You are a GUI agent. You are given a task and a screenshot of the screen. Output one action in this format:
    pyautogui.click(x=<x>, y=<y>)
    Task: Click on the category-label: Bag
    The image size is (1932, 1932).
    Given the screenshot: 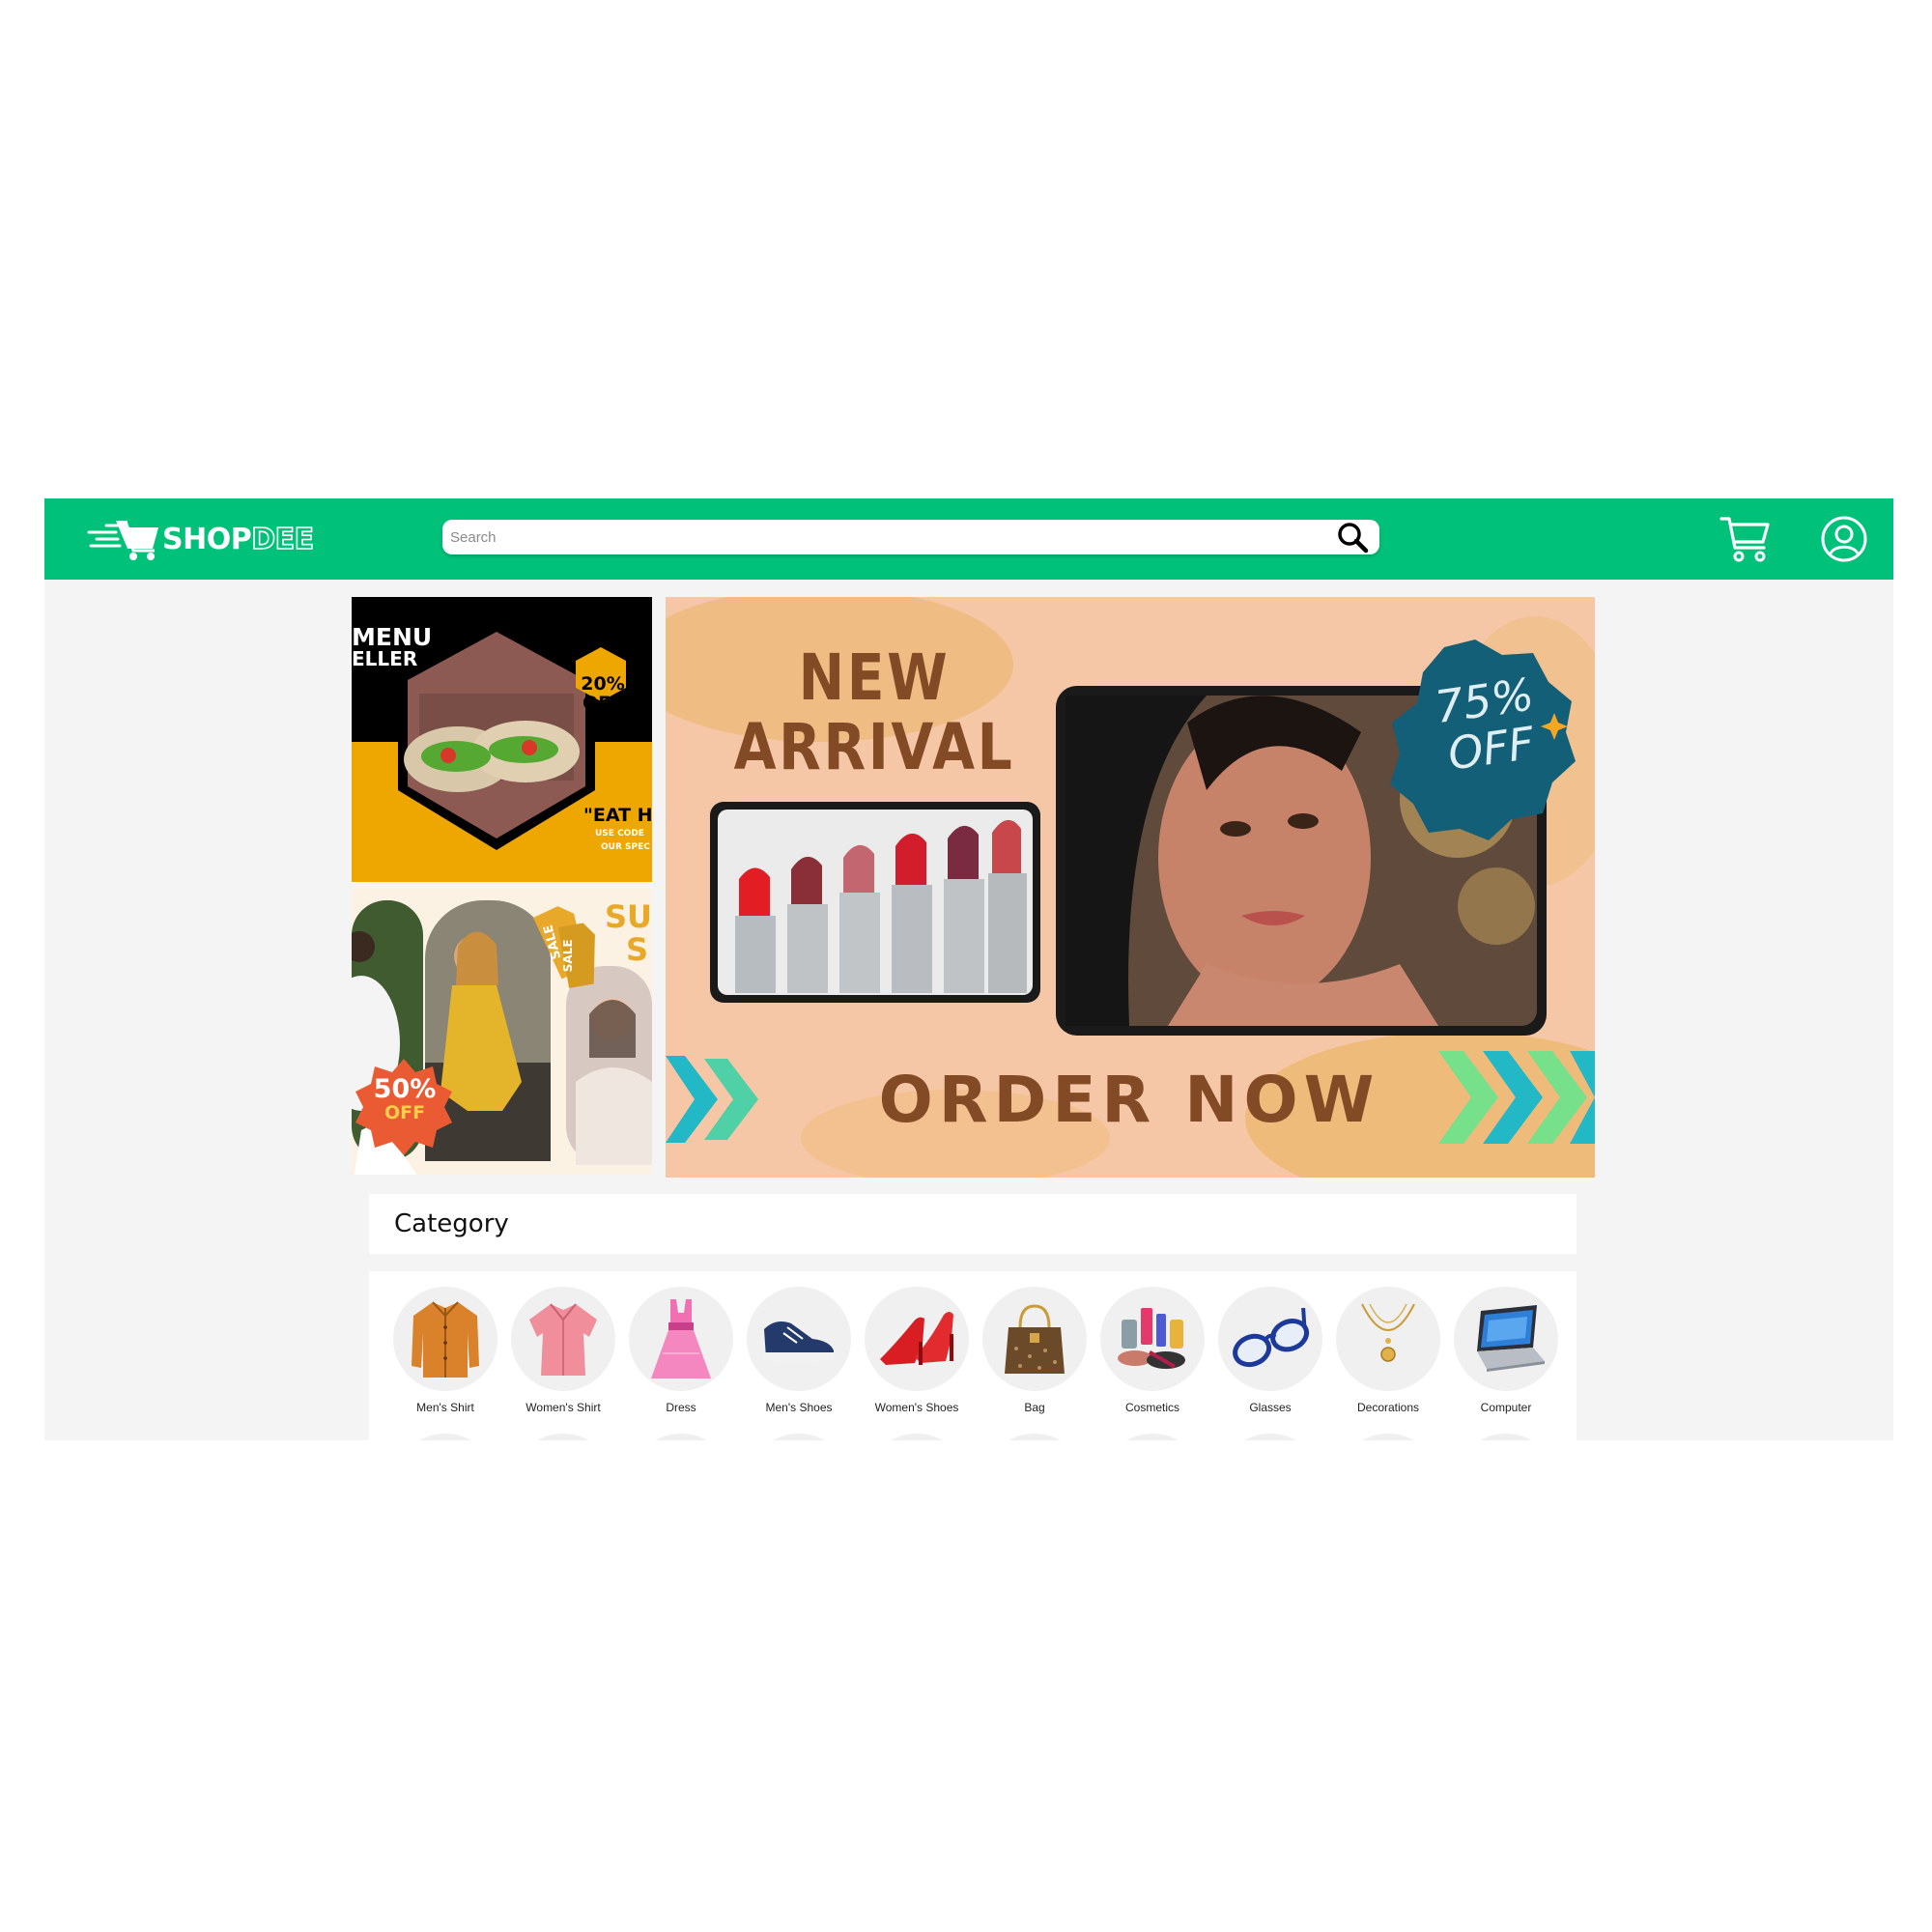 What is the action you would take?
    pyautogui.click(x=1034, y=1407)
    